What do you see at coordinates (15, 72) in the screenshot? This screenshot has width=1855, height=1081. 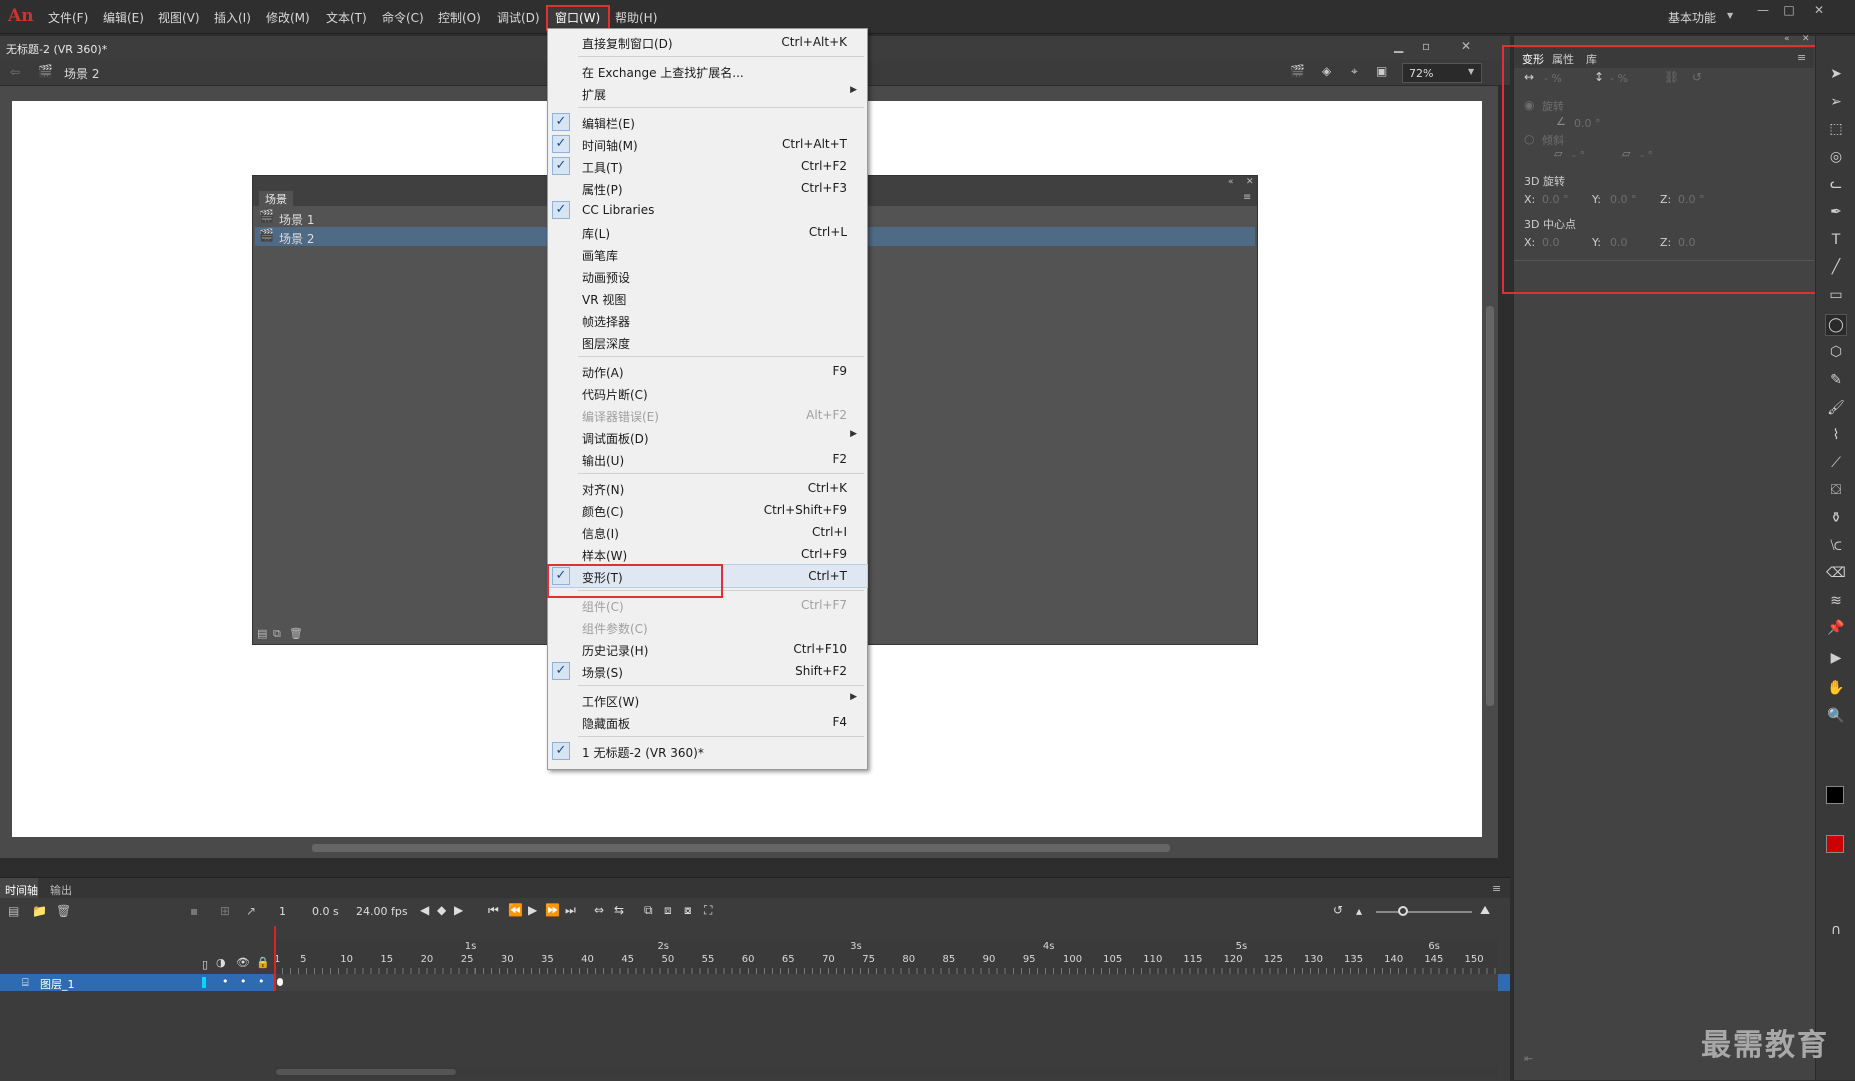 I see `back-arrow-icon: ⇦` at bounding box center [15, 72].